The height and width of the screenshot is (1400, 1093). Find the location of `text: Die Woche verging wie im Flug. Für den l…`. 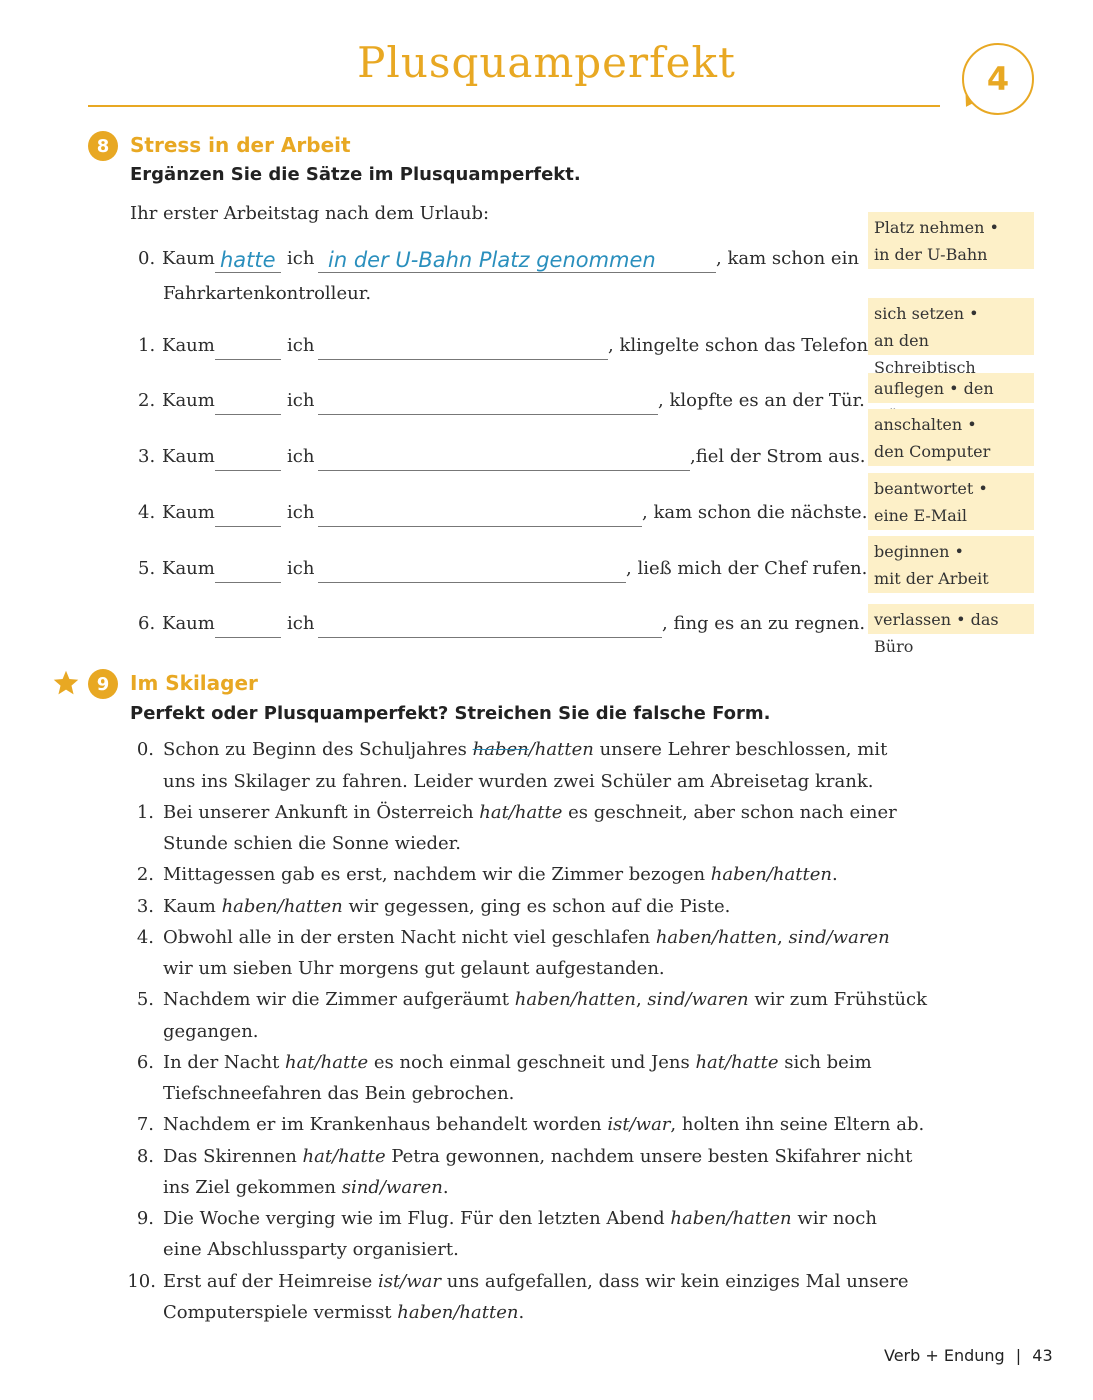

text: Die Woche verging wie im Flug. Für den l… is located at coordinates (417, 1218).